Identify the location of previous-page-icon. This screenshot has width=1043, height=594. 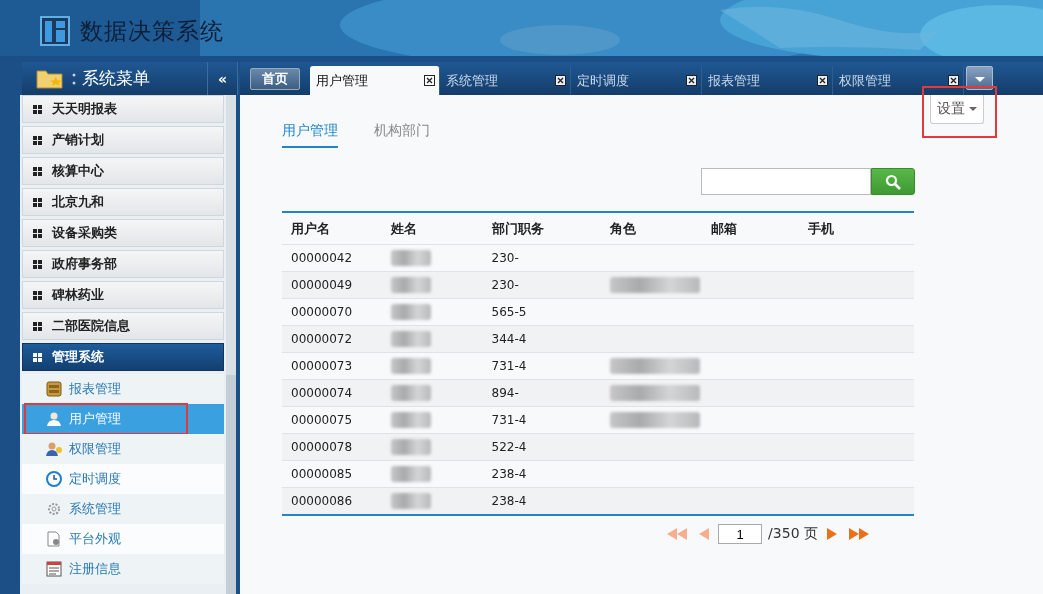
(704, 534).